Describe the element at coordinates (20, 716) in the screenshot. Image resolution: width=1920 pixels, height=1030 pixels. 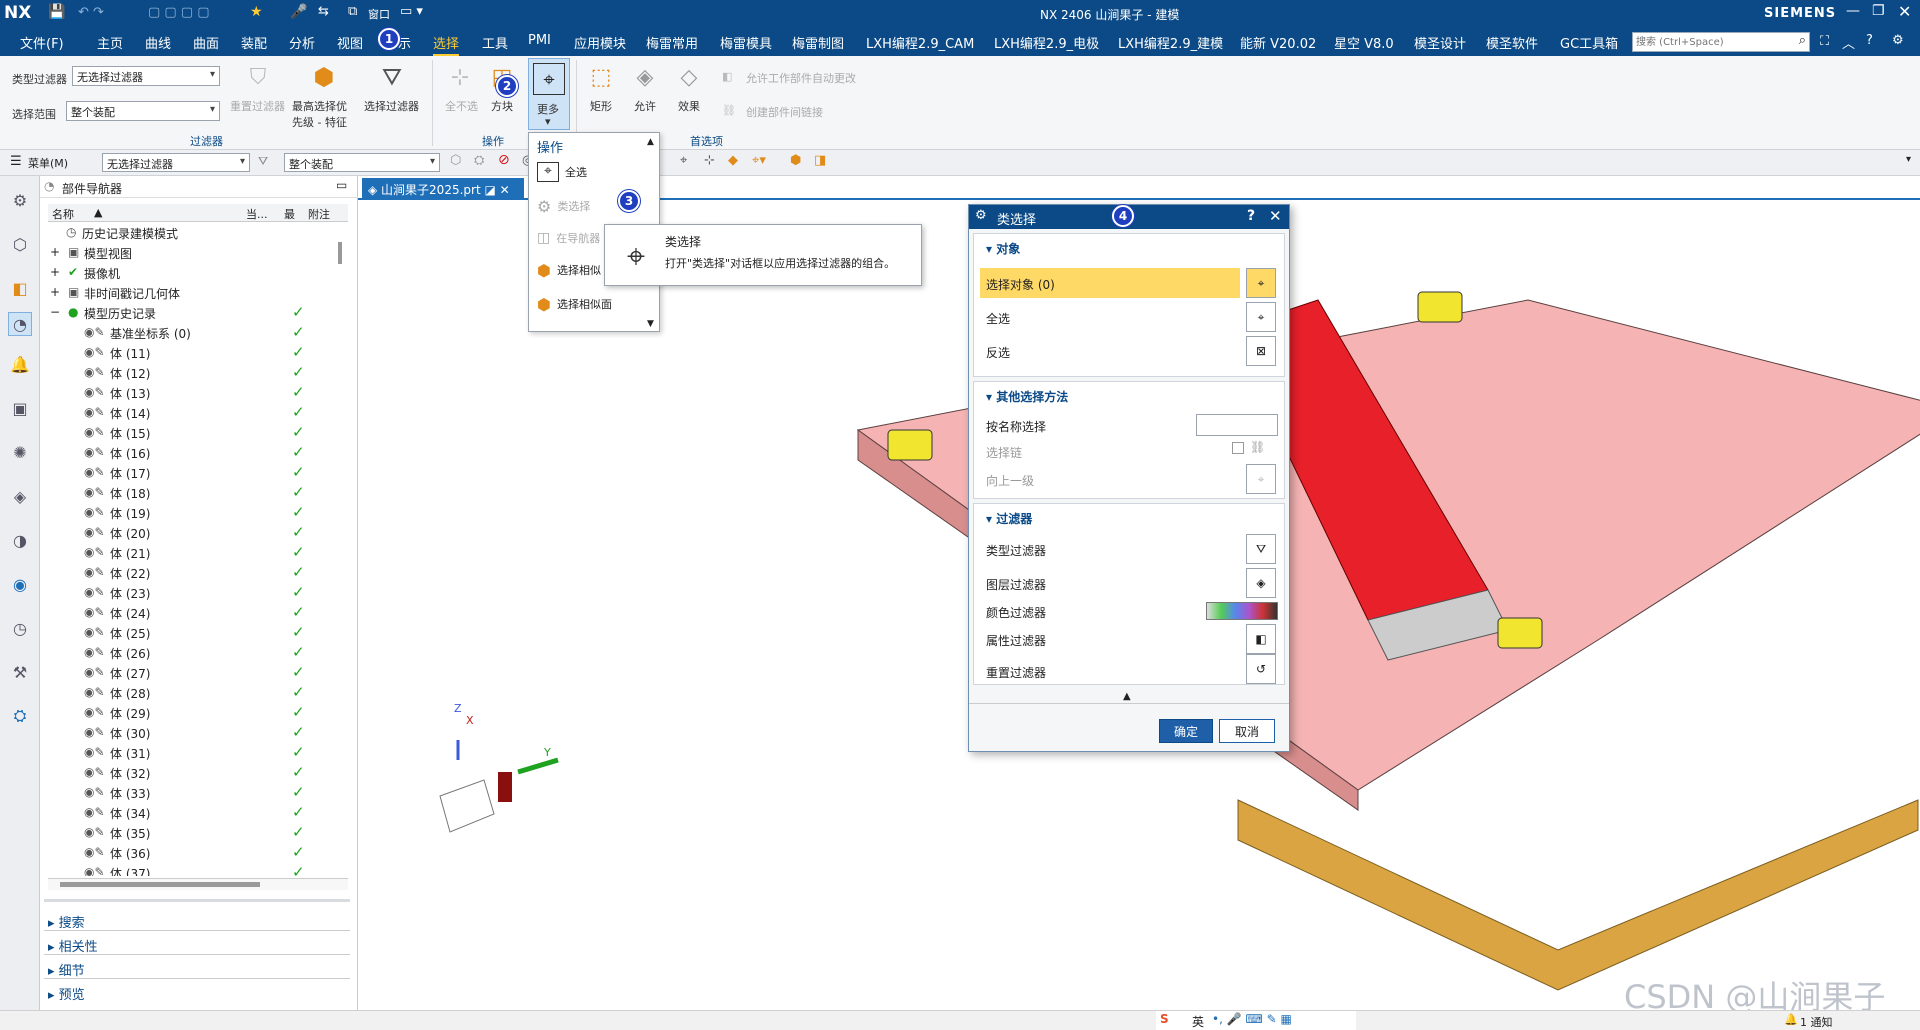
I see `role-icon: ⛭` at that location.